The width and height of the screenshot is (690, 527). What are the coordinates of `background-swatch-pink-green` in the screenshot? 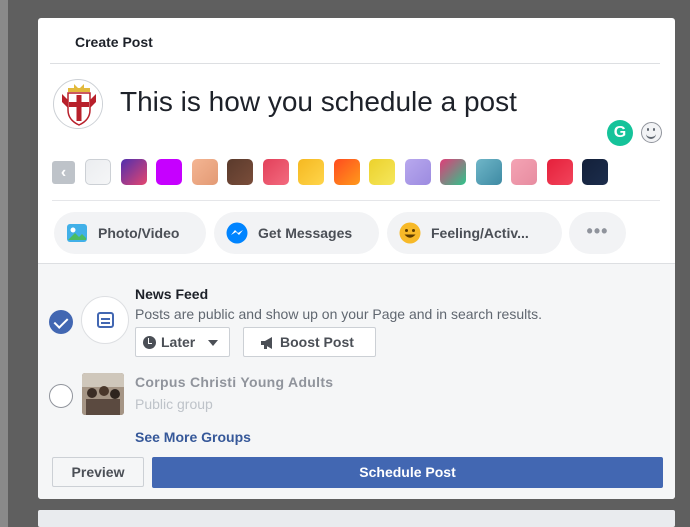 It's located at (453, 172).